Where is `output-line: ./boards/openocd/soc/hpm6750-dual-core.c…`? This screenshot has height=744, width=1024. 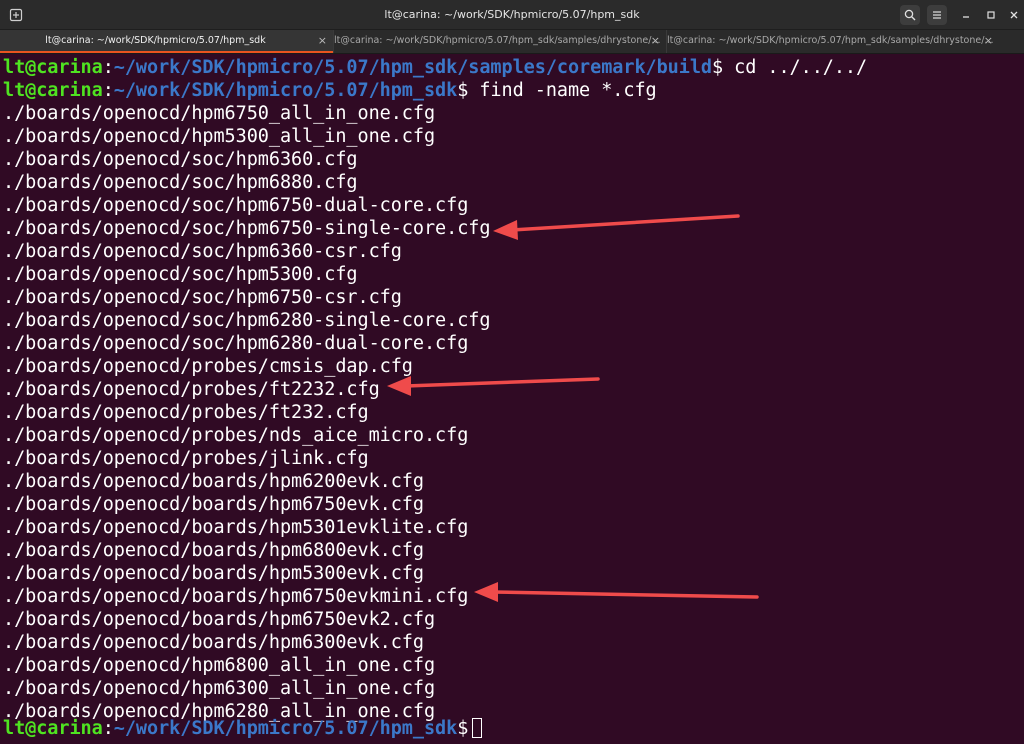 output-line: ./boards/openocd/soc/hpm6750-dual-core.c… is located at coordinates (236, 205).